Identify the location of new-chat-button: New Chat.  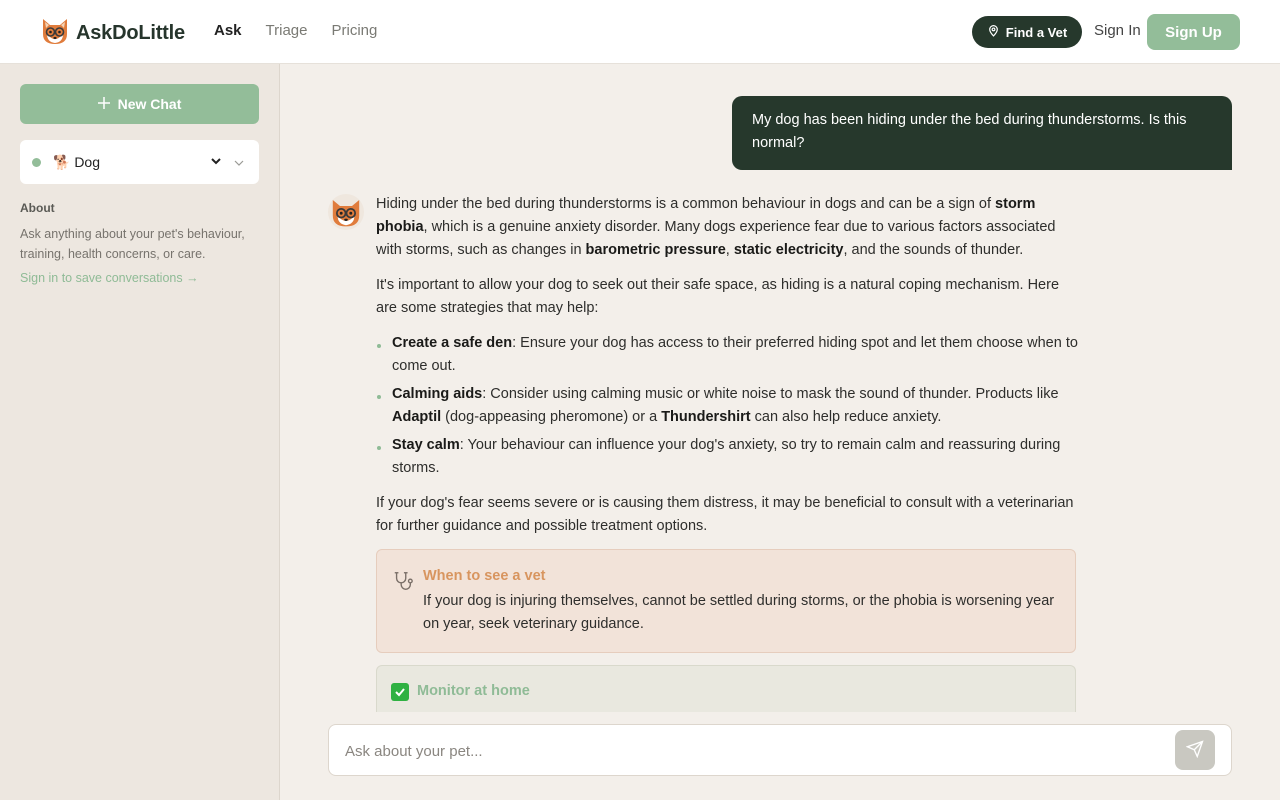
(139, 104).